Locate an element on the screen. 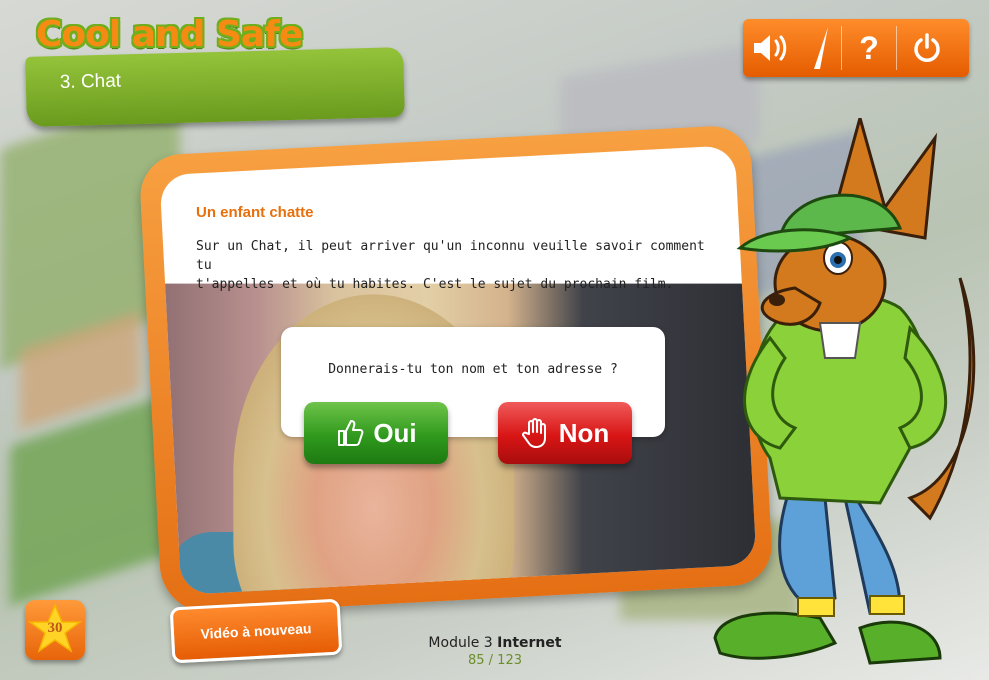 The image size is (989, 680). yes-button: Oui is located at coordinates (376, 433).